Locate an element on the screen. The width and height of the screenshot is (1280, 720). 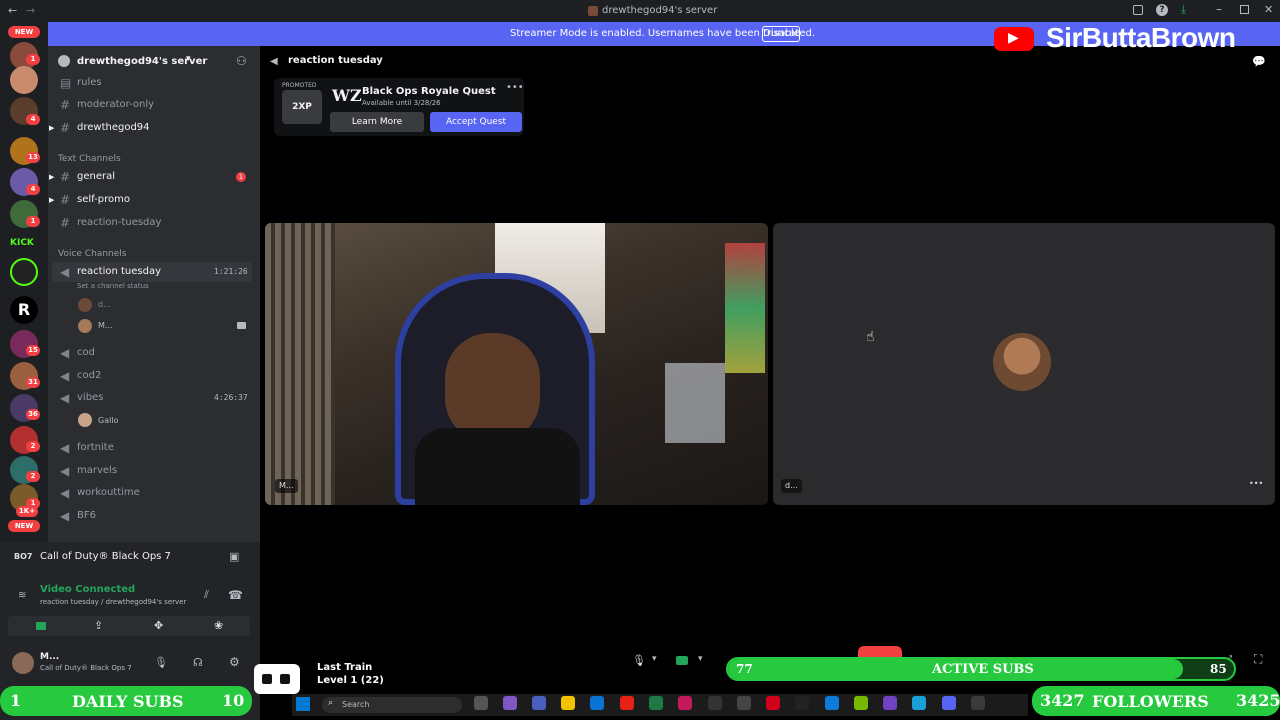
minimize-icon: – is located at coordinates (1219, 9).